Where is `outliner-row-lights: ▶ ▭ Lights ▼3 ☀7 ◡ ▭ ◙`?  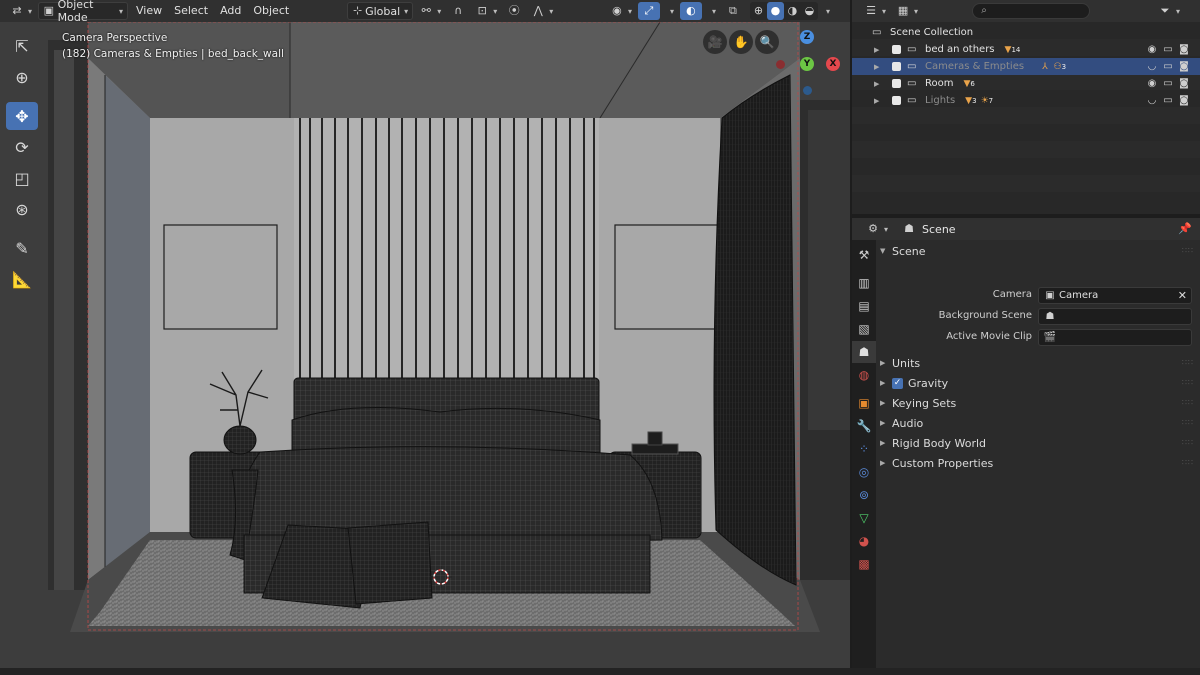 outliner-row-lights: ▶ ▭ Lights ▼3 ☀7 ◡ ▭ ◙ is located at coordinates (1026, 100).